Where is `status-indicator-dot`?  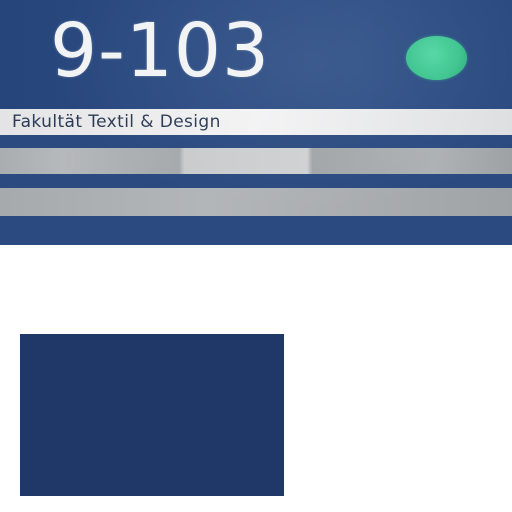 status-indicator-dot is located at coordinates (436, 58).